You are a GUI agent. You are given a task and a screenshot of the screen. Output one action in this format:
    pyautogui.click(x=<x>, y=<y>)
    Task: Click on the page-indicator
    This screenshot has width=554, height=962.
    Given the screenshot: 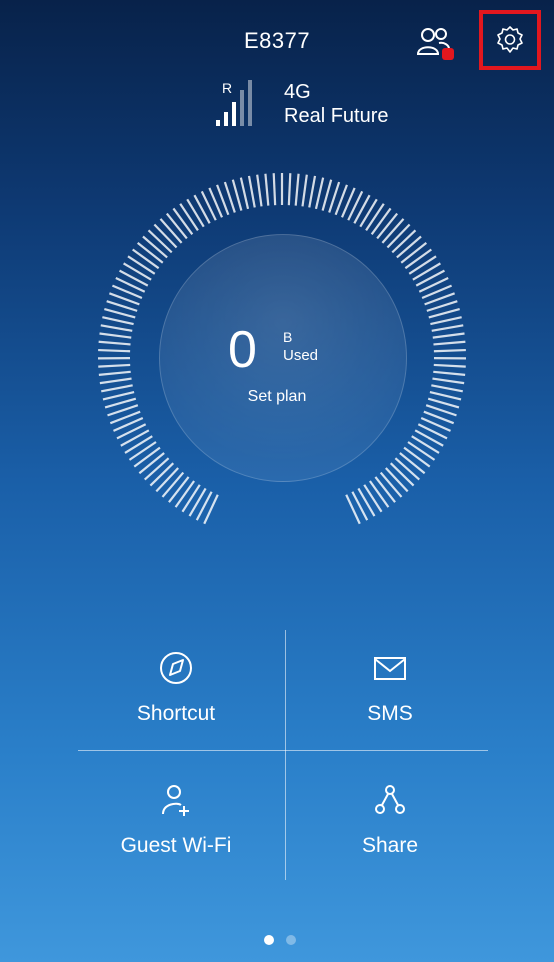 What is the action you would take?
    pyautogui.click(x=280, y=941)
    